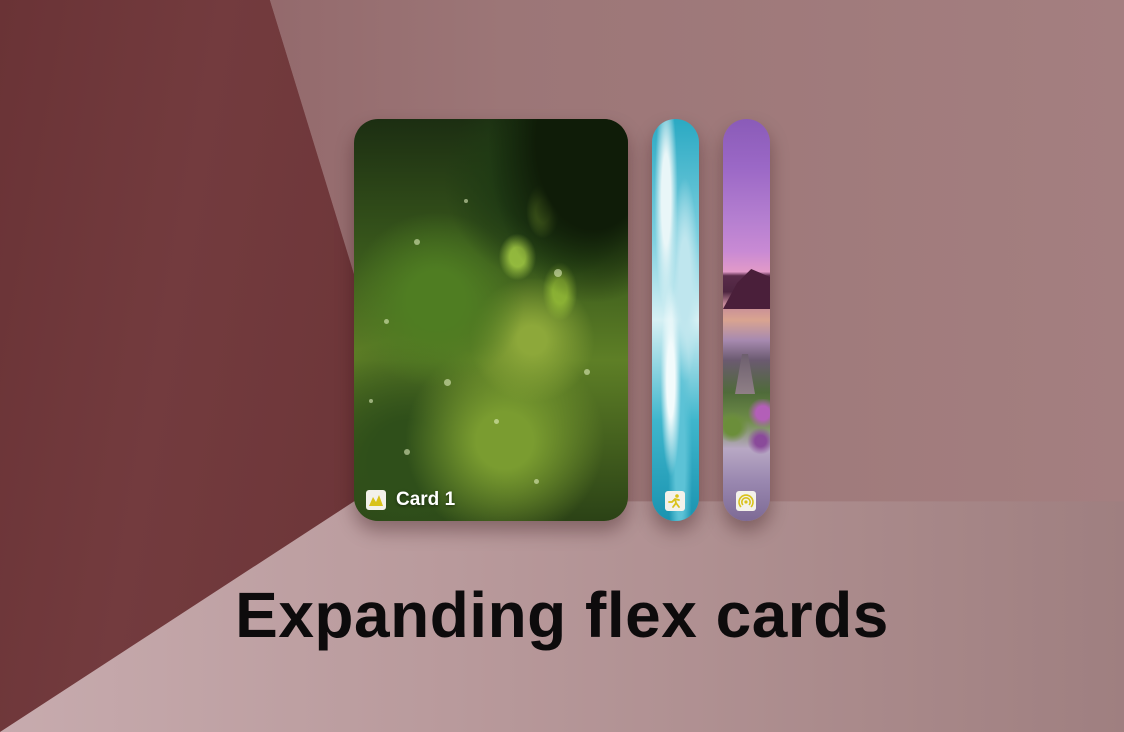 This screenshot has height=732, width=1124. Describe the element at coordinates (745, 374) in the screenshot. I see `card-3-dock` at that location.